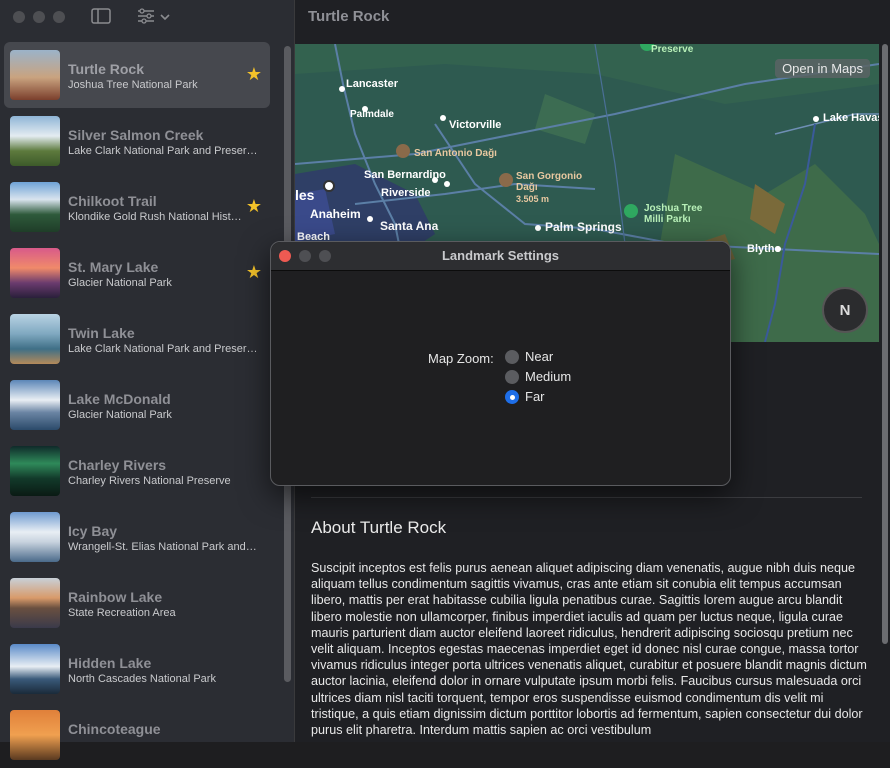 This screenshot has height=768, width=890. What do you see at coordinates (535, 396) in the screenshot?
I see `radio-label: Far` at bounding box center [535, 396].